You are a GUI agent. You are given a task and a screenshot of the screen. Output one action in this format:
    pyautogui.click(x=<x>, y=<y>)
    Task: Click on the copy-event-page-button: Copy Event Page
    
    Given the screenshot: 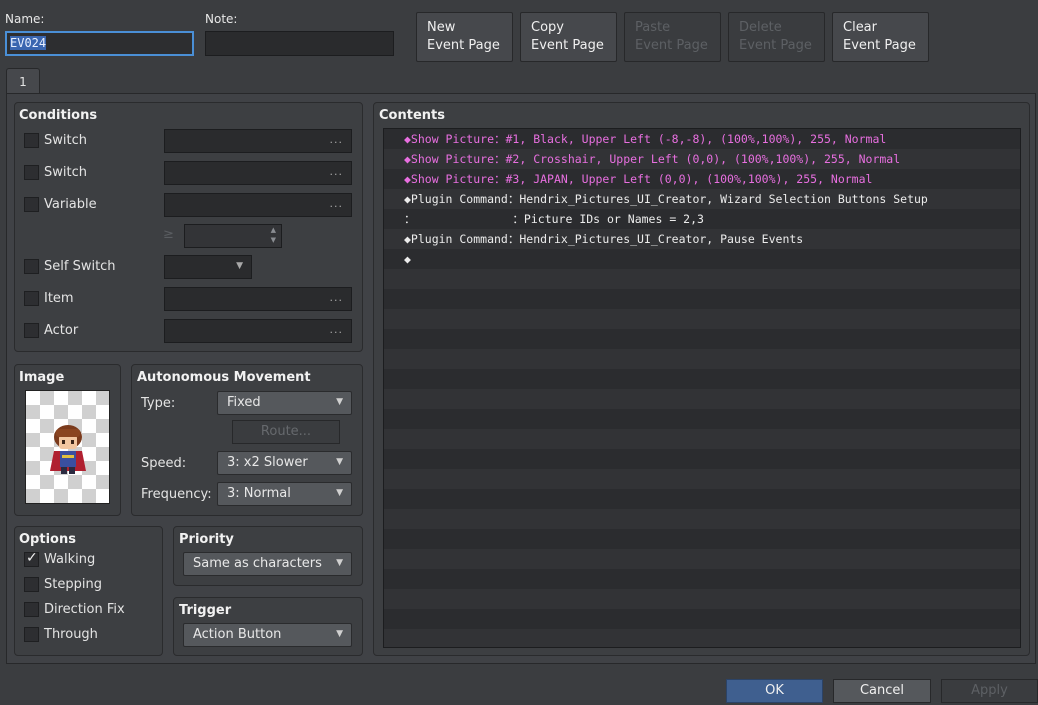 What is the action you would take?
    pyautogui.click(x=568, y=37)
    